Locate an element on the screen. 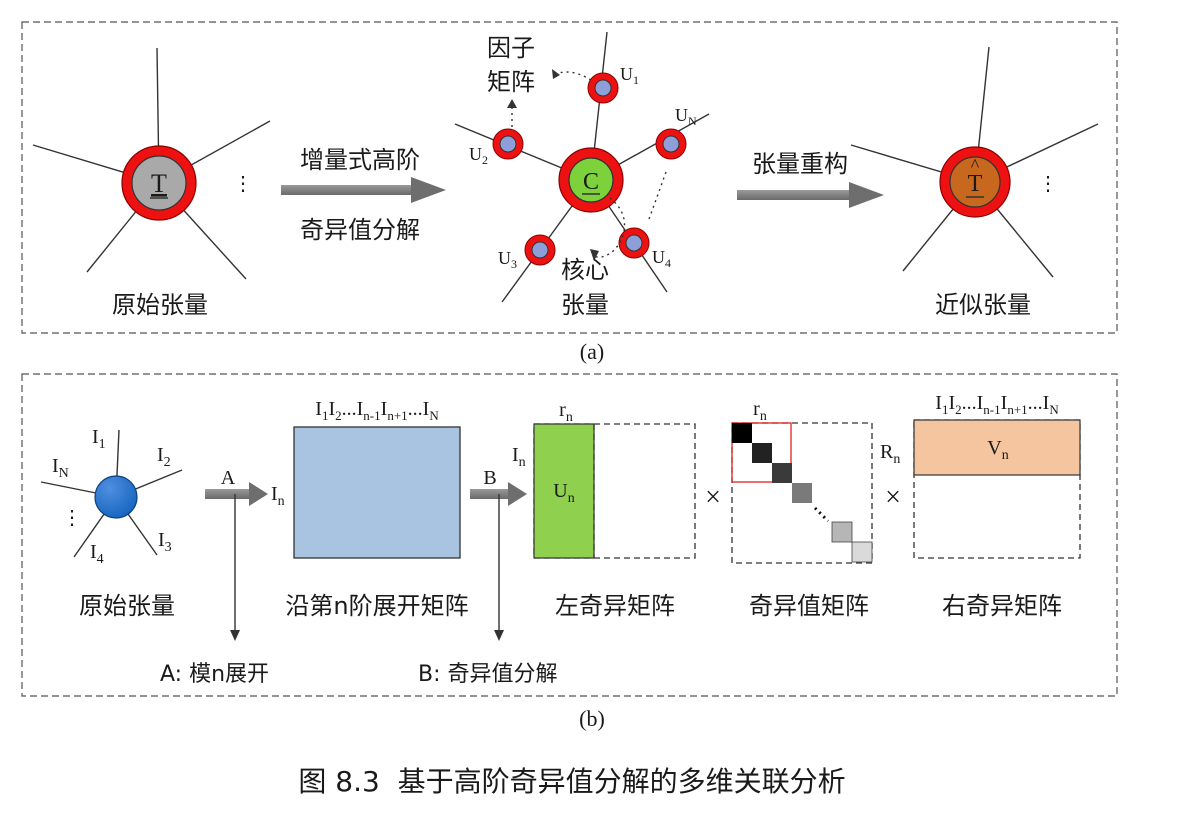 The image size is (1185, 815). times-sign-2: × is located at coordinates (893, 497).